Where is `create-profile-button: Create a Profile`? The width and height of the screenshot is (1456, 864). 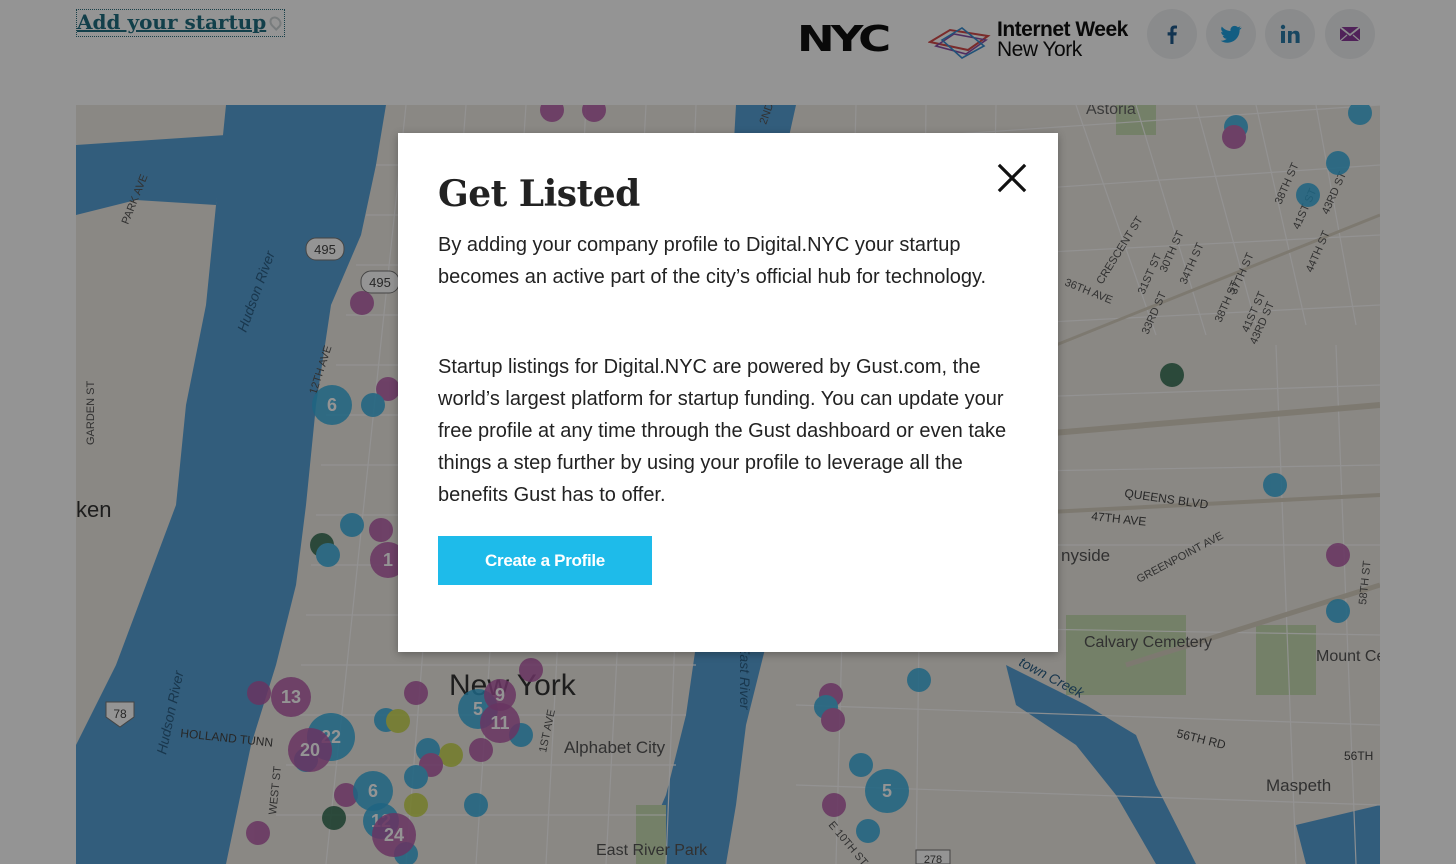
create-profile-button: Create a Profile is located at coordinates (545, 560).